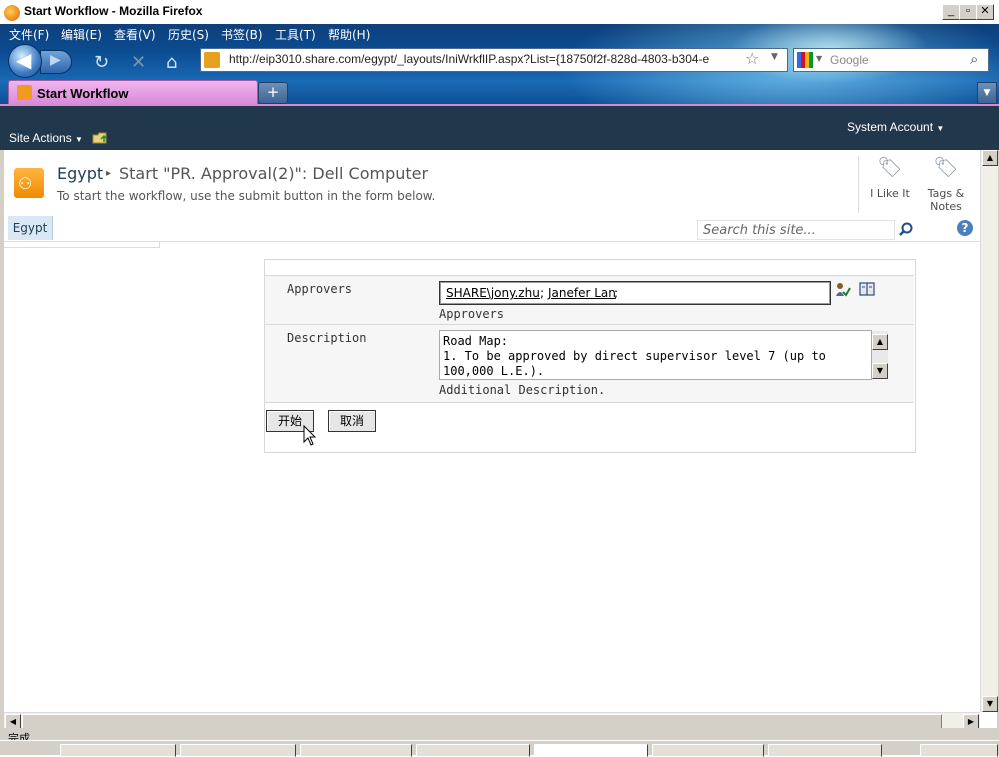  I want to click on taskbar, so click(499, 748).